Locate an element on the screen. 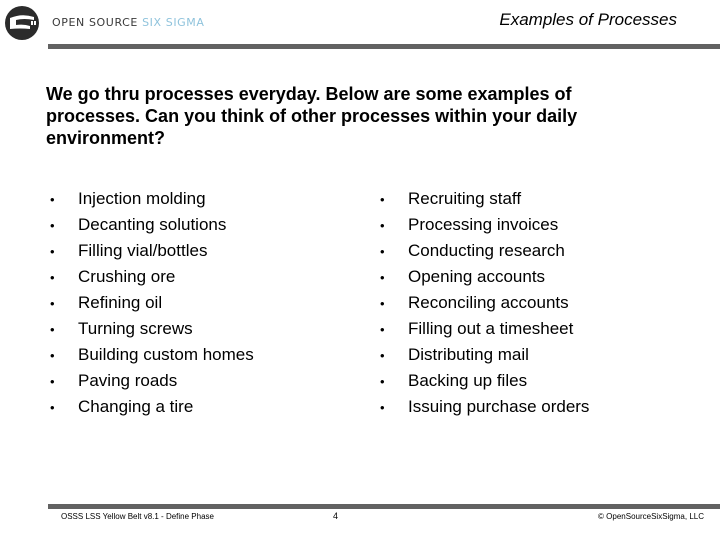  list-item-text: Paving roads is located at coordinates (128, 380).